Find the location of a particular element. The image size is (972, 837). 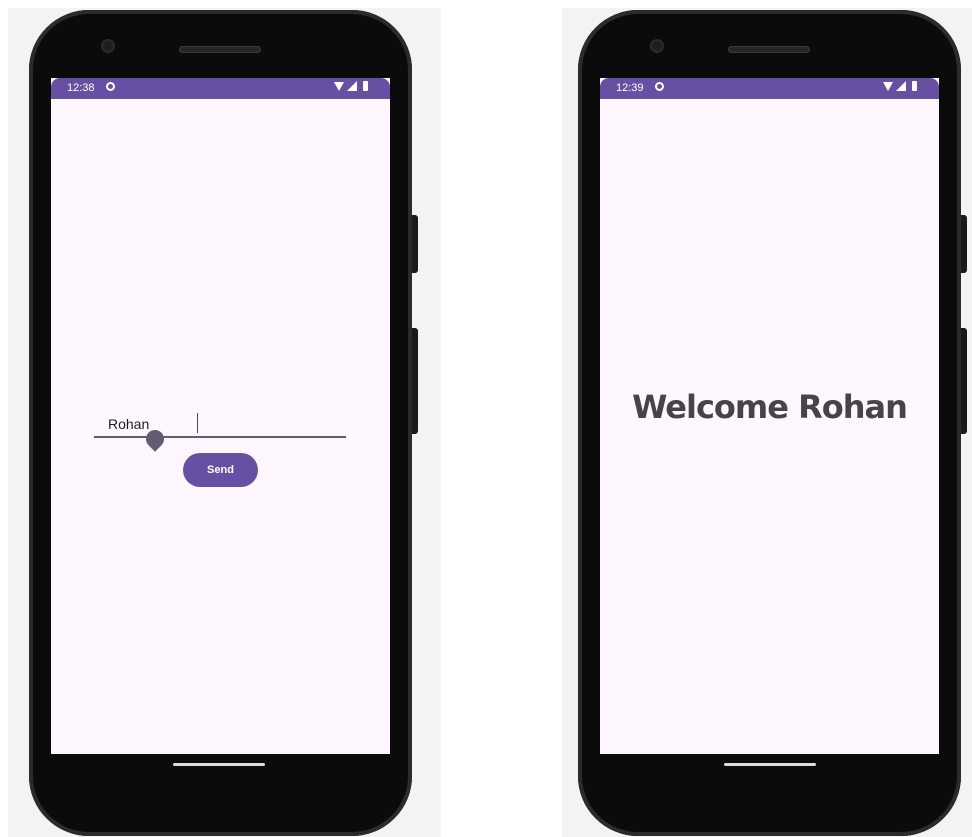

status-bar: 12:39 is located at coordinates (769, 88).